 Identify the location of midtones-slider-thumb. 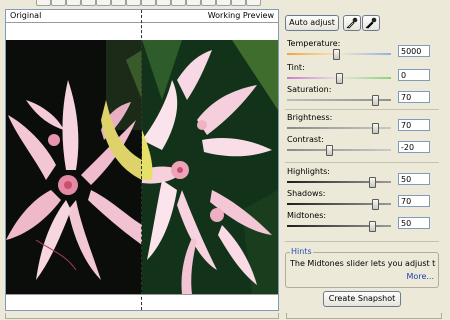
(373, 226).